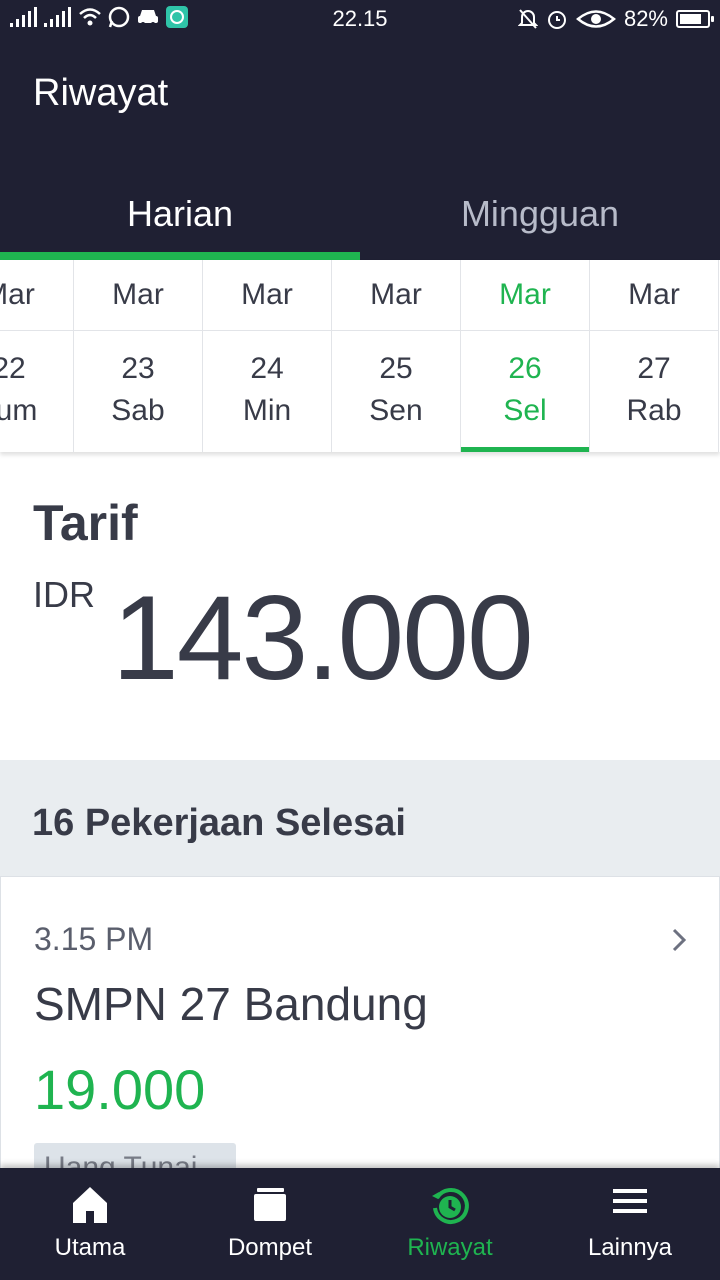 The image size is (720, 1280). I want to click on date-weekday: Min, so click(267, 410).